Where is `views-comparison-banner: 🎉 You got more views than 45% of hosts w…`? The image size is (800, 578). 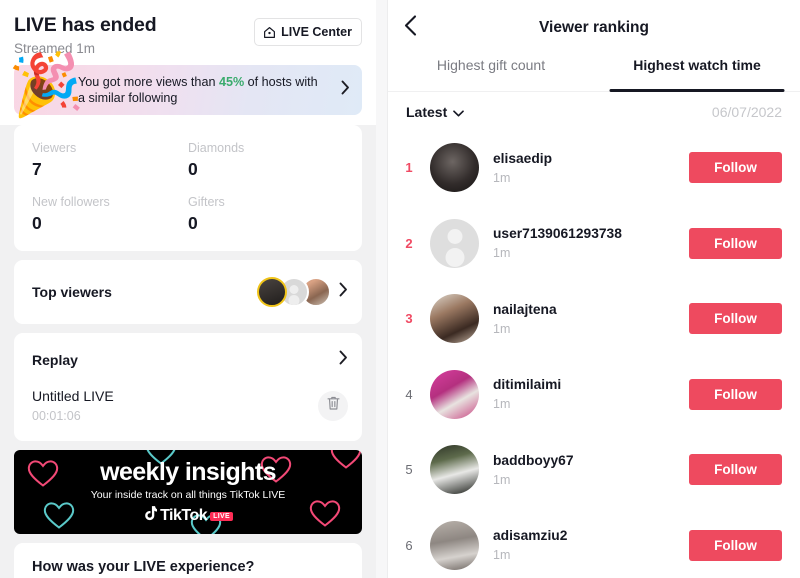
views-comparison-banner: 🎉 You got more views than 45% of hosts w… is located at coordinates (184, 84).